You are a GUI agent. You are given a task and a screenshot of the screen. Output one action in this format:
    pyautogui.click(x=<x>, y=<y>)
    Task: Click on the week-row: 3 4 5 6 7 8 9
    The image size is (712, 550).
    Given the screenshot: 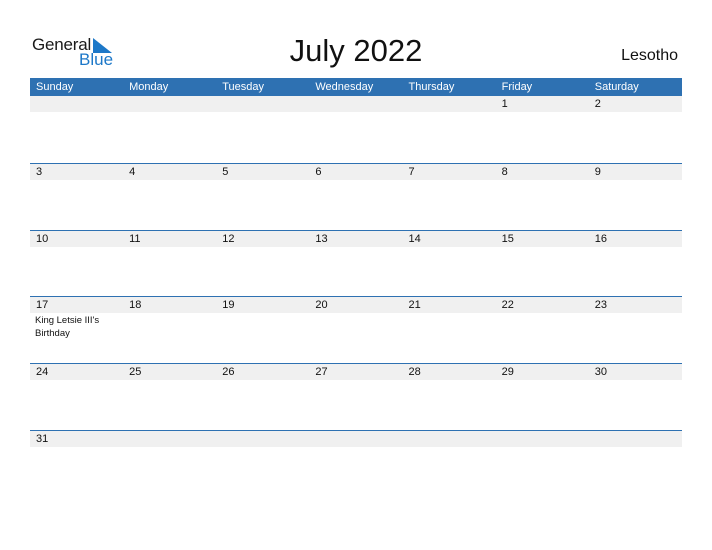 What is the action you would take?
    pyautogui.click(x=356, y=197)
    